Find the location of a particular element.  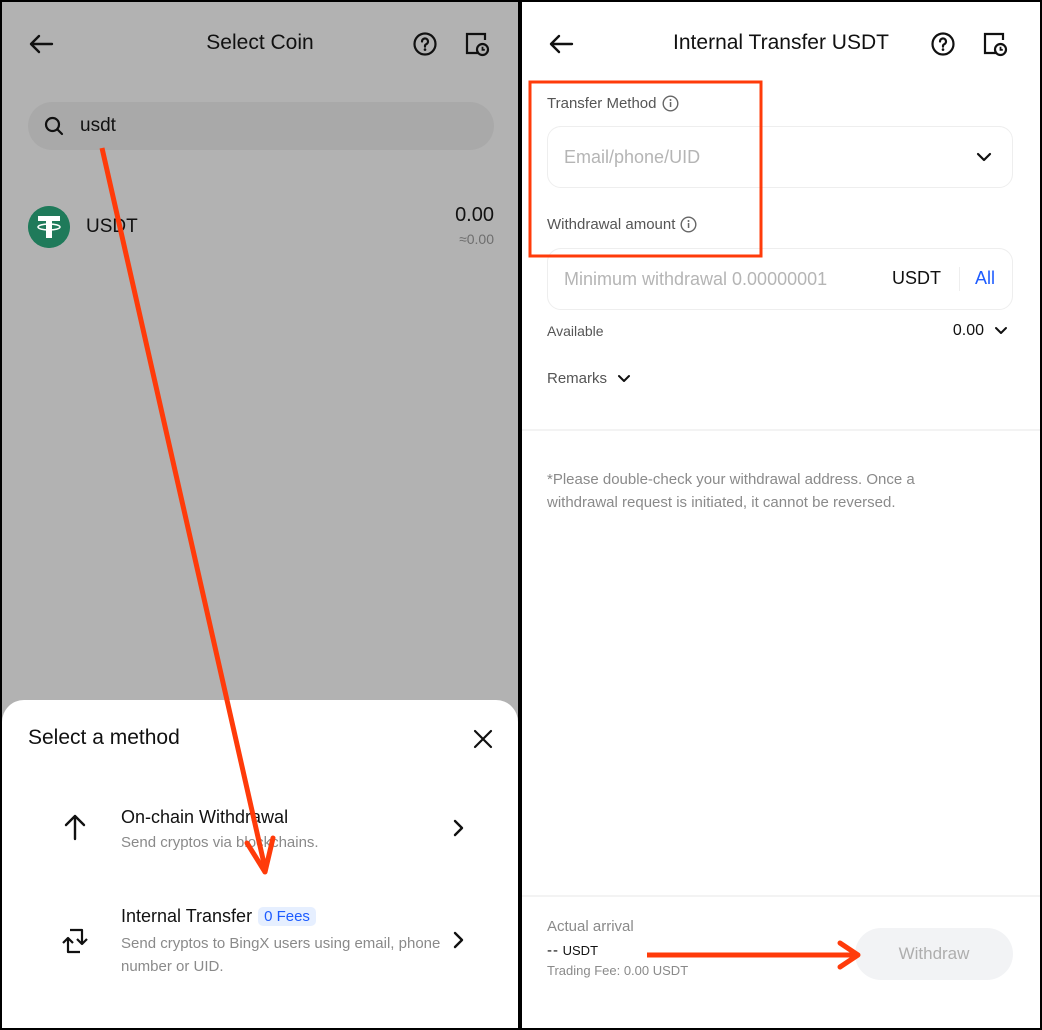

search-bar is located at coordinates (261, 126).